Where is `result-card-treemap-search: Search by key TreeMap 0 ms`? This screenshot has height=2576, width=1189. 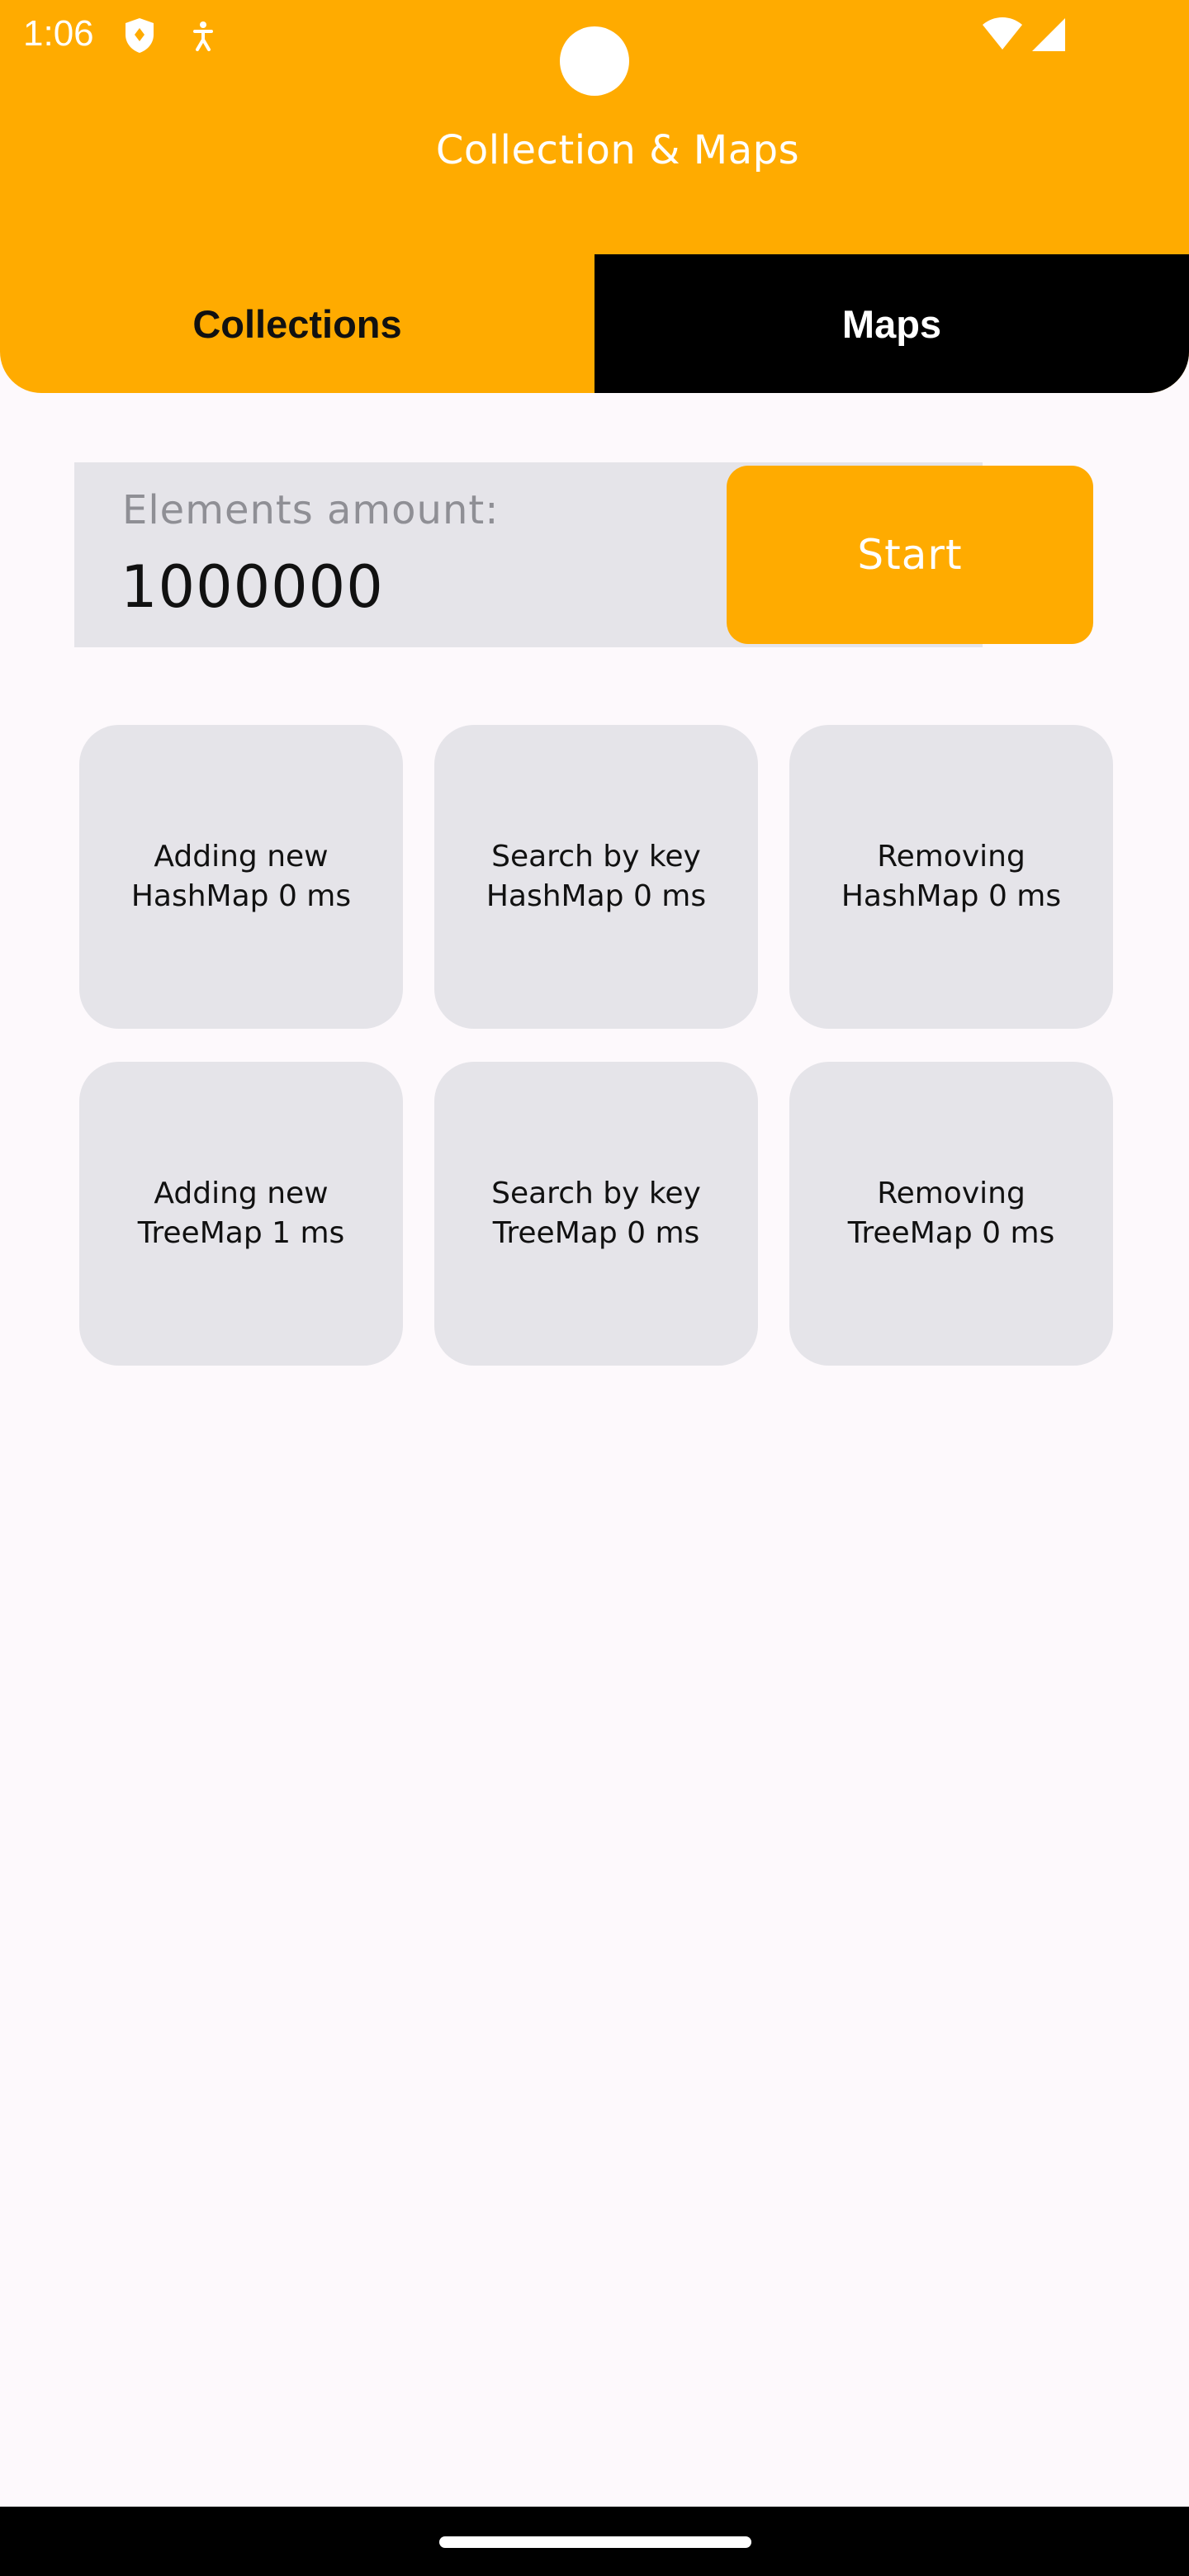
result-card-treemap-search: Search by key TreeMap 0 ms is located at coordinates (596, 1214).